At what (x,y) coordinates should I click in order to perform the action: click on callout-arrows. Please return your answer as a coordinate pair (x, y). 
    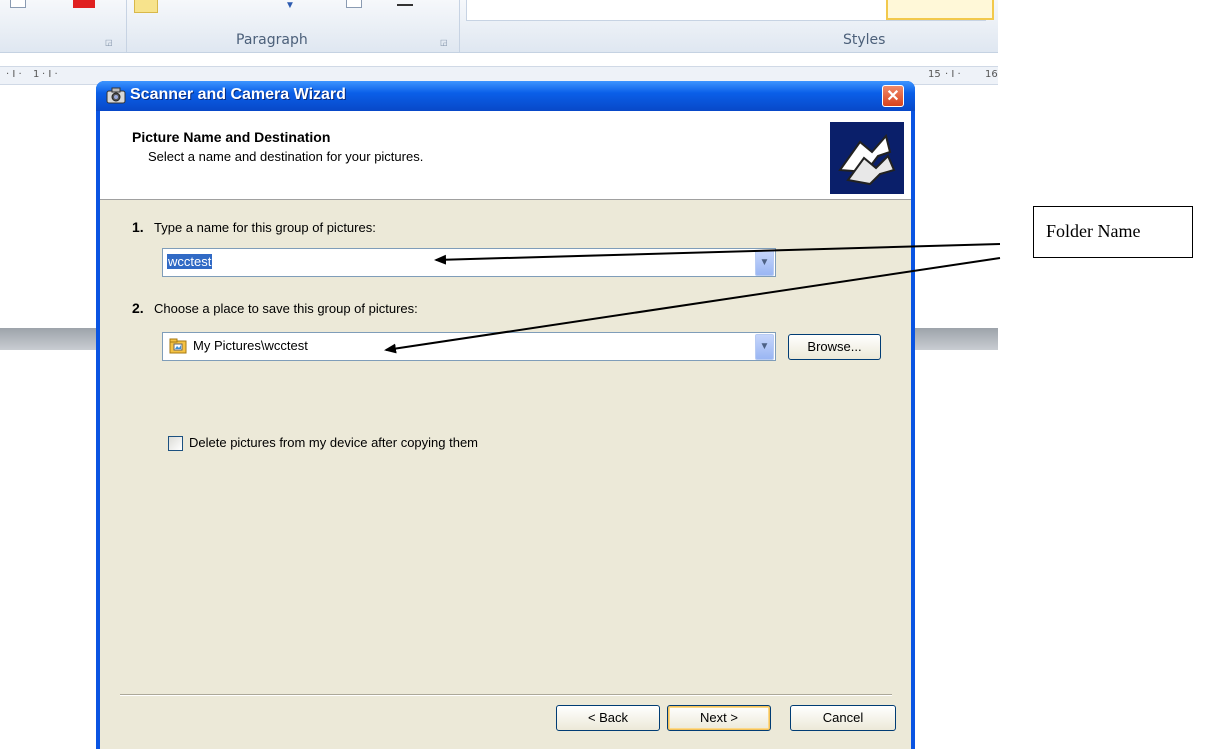
    Looking at the image, I should click on (692, 298).